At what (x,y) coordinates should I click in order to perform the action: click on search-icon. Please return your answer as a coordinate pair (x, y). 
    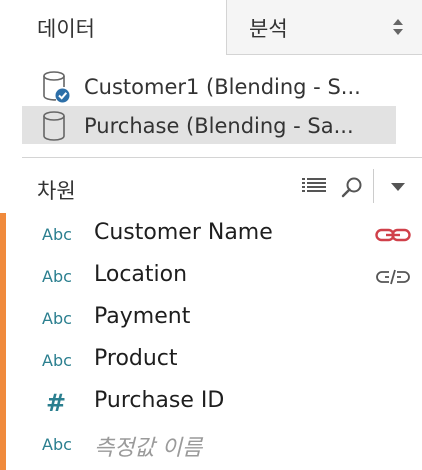
    Looking at the image, I should click on (352, 187).